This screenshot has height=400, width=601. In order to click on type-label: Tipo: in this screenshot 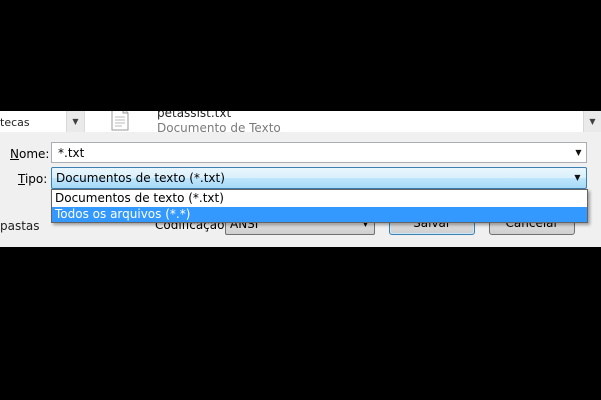, I will do `click(33, 179)`.